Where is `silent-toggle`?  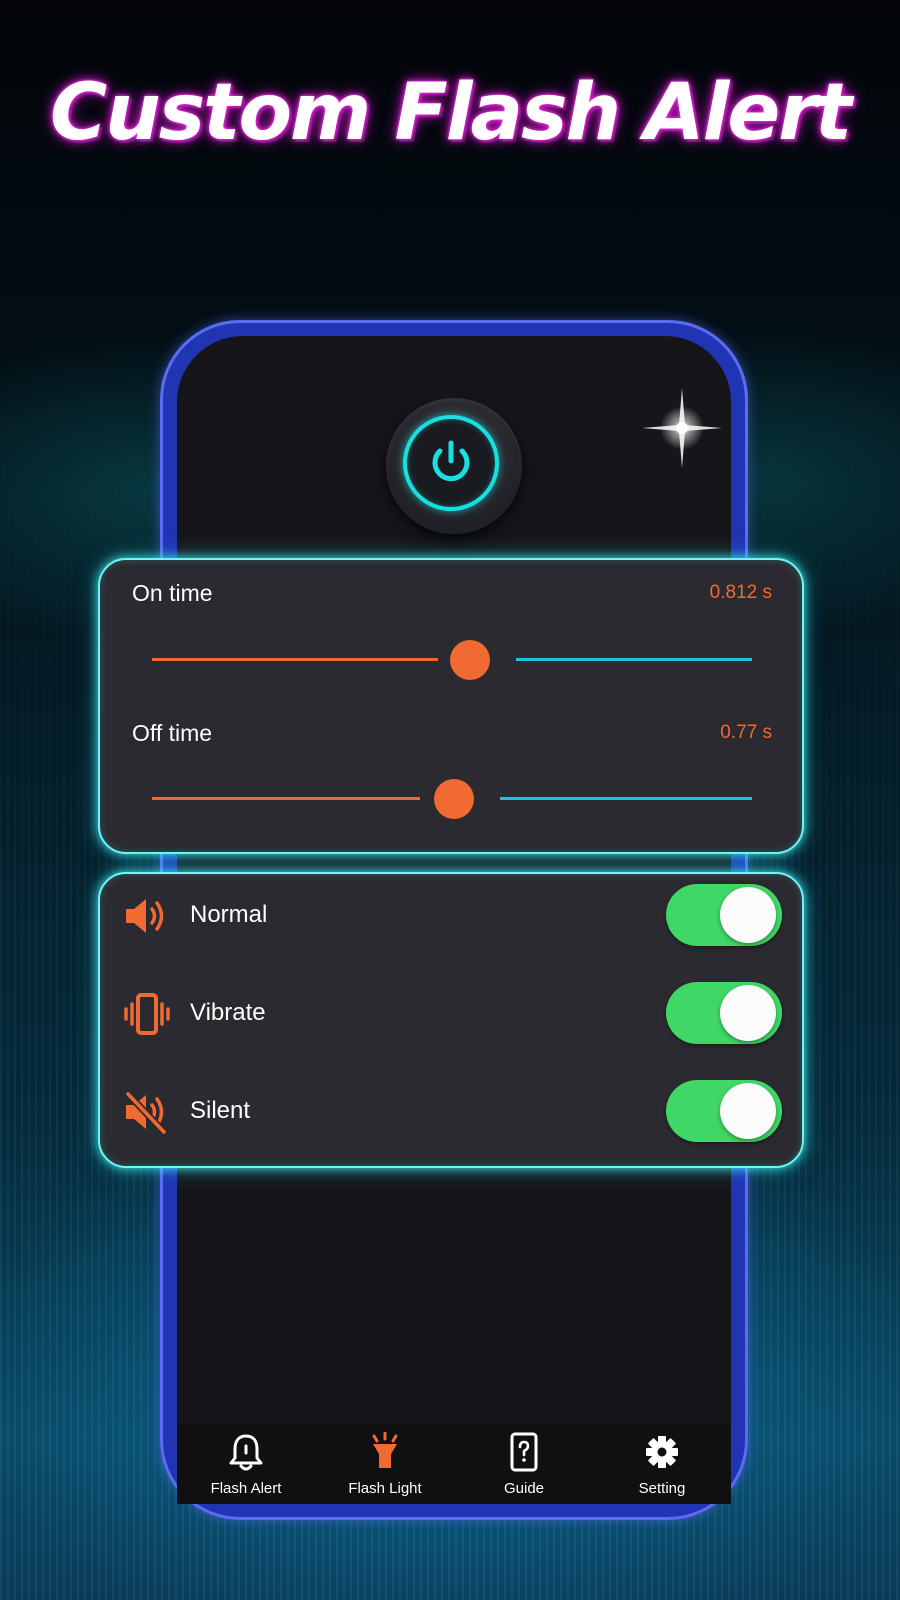
silent-toggle is located at coordinates (724, 1111).